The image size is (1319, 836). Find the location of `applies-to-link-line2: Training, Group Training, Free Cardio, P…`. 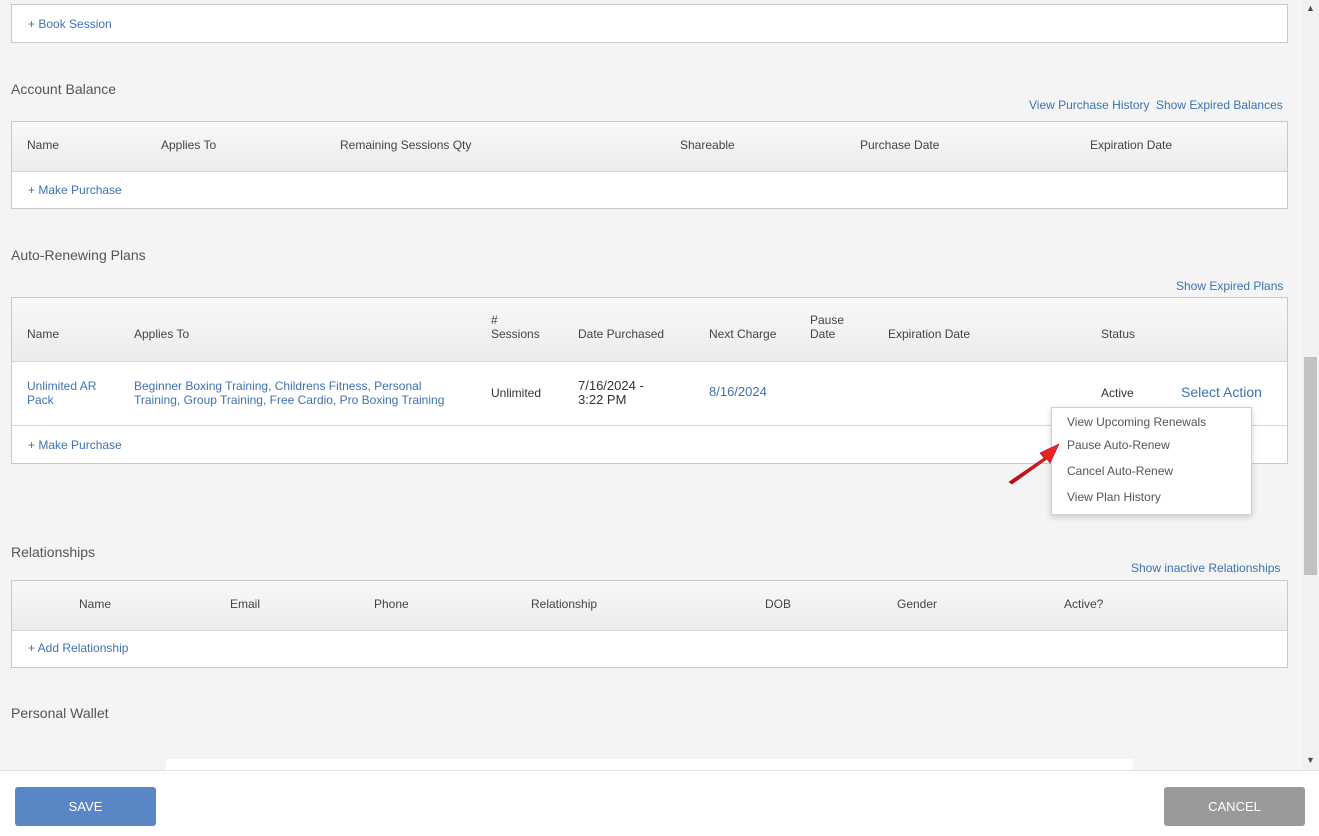

applies-to-link-line2: Training, Group Training, Free Cardio, P… is located at coordinates (289, 400).